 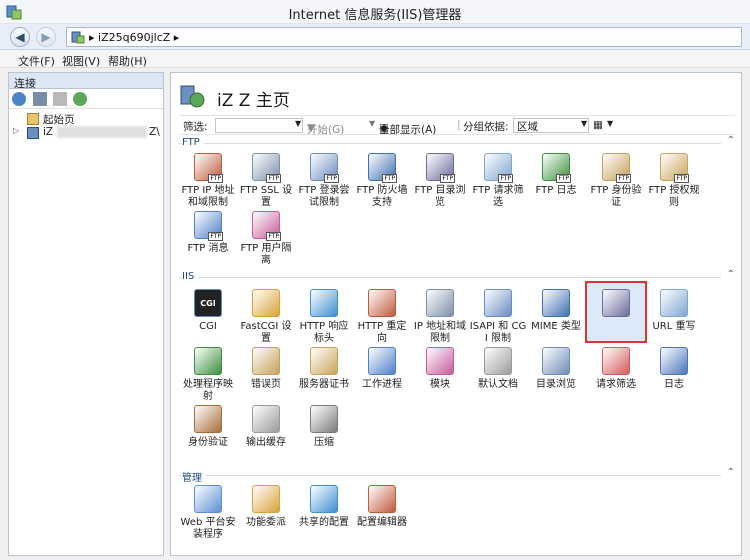 I want to click on feature-dir-browse: 目录浏览, so click(x=556, y=369).